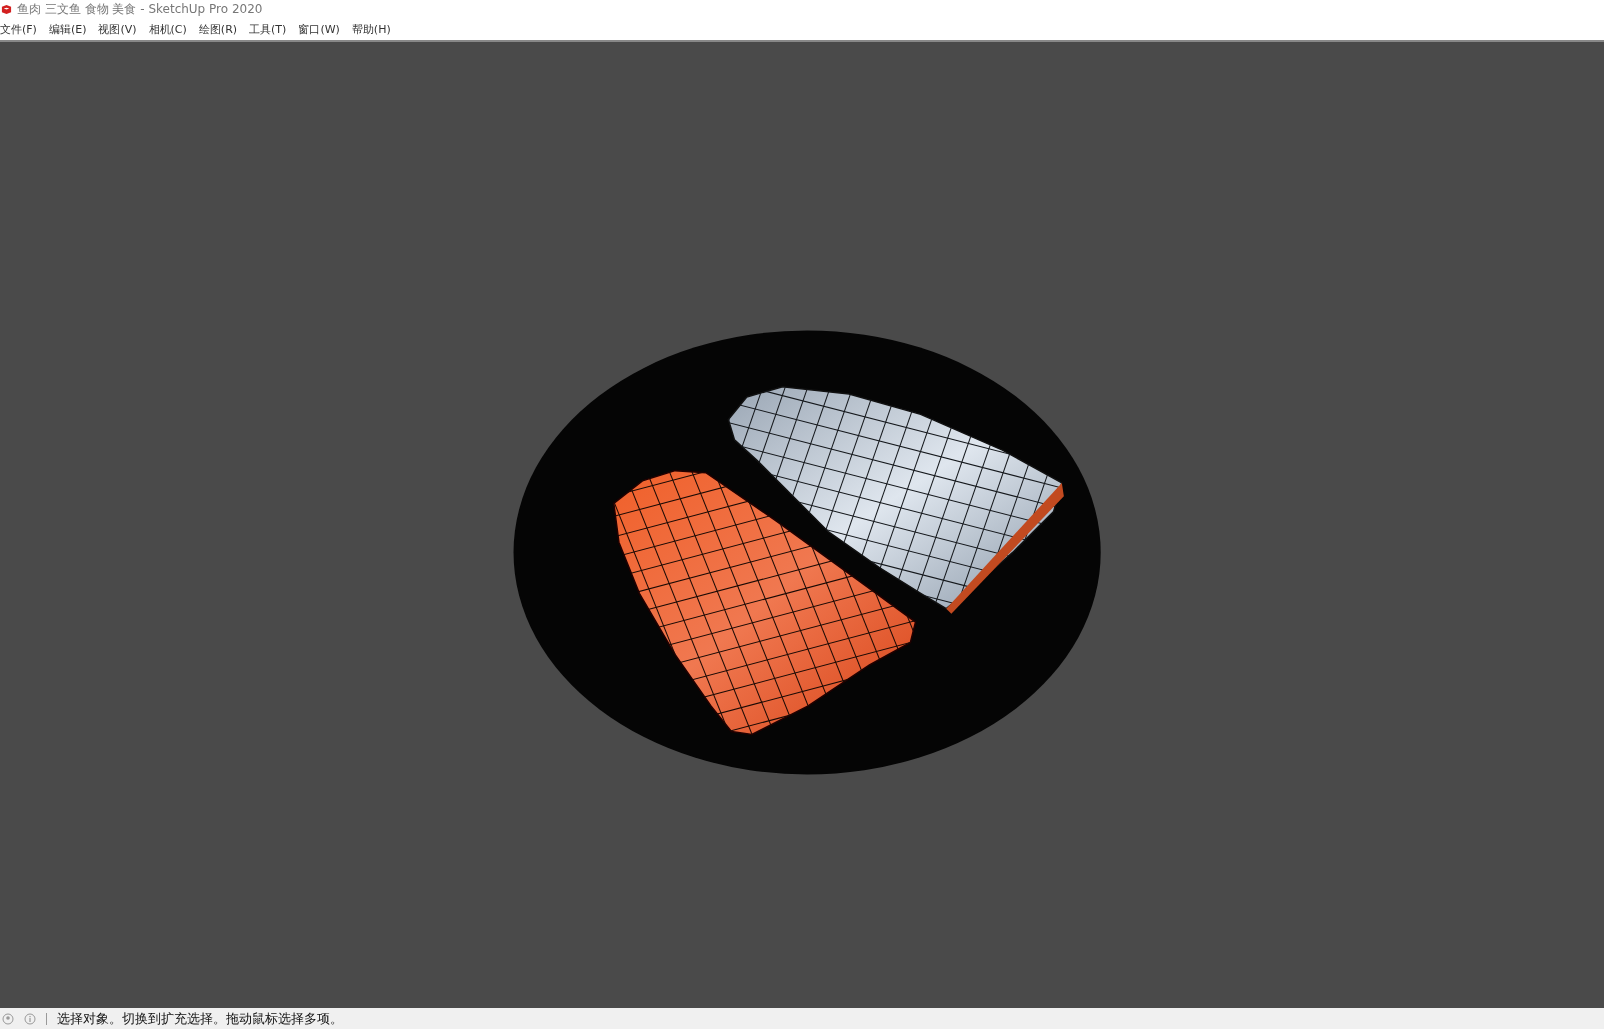 The image size is (1604, 1029). I want to click on menu-item: 文件(F), so click(18, 29).